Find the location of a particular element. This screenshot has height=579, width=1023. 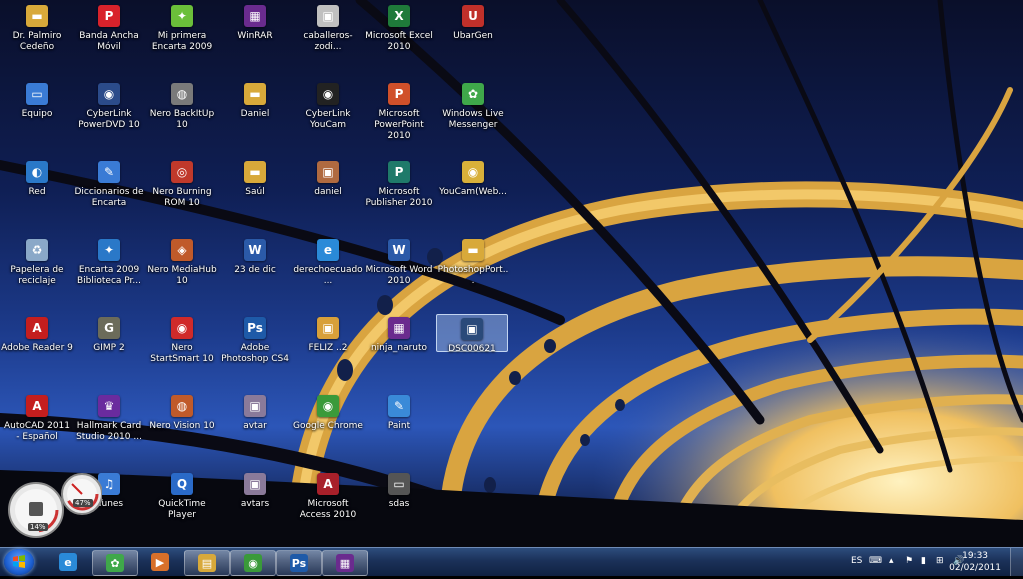

desktop-icon: Q QuickTime Player is located at coordinates (182, 507).